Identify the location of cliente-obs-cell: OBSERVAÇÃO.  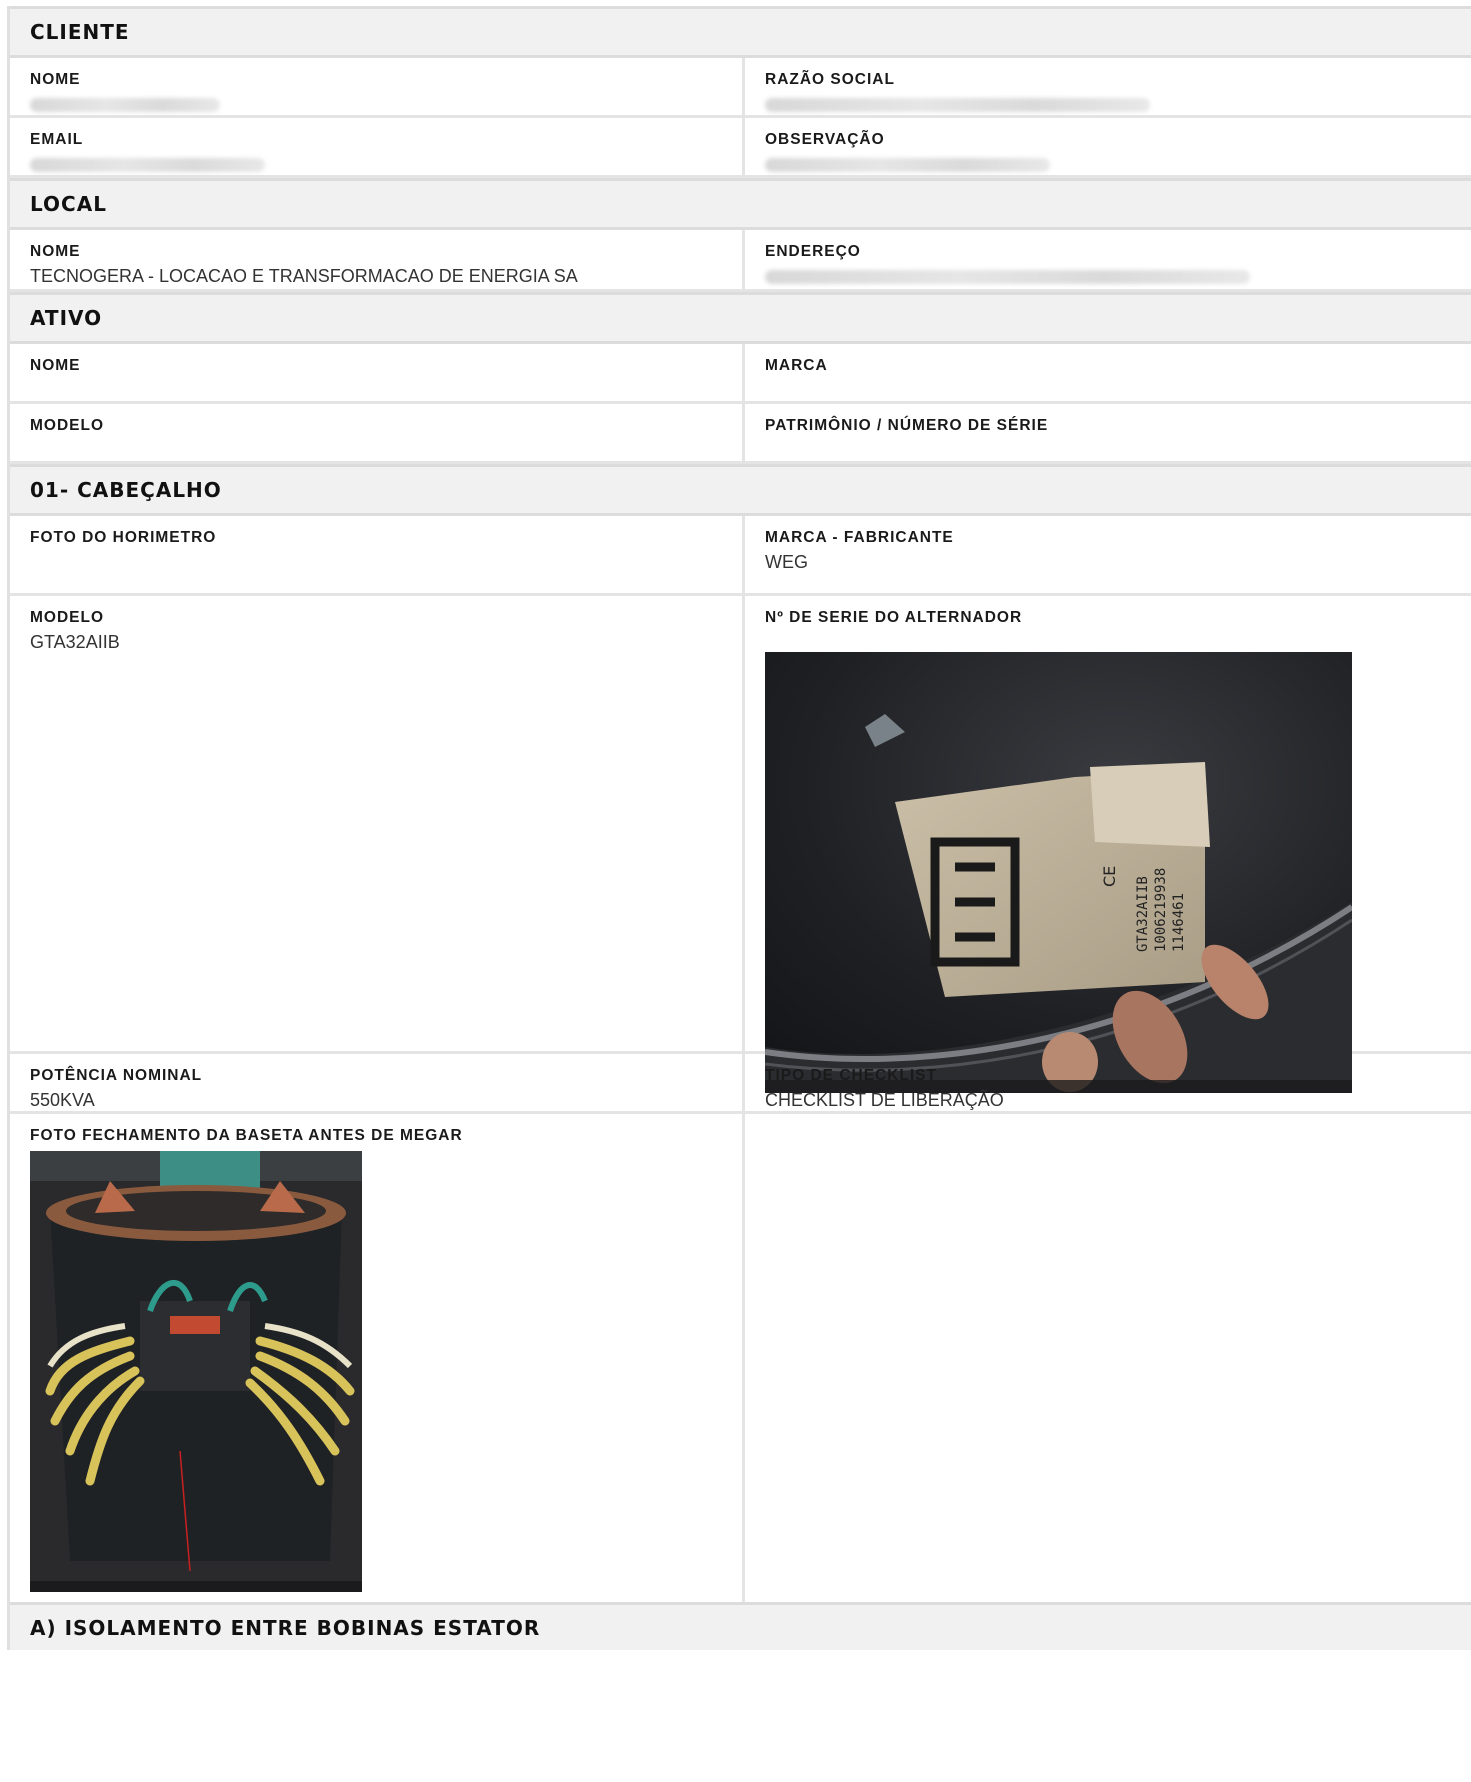
(1108, 146).